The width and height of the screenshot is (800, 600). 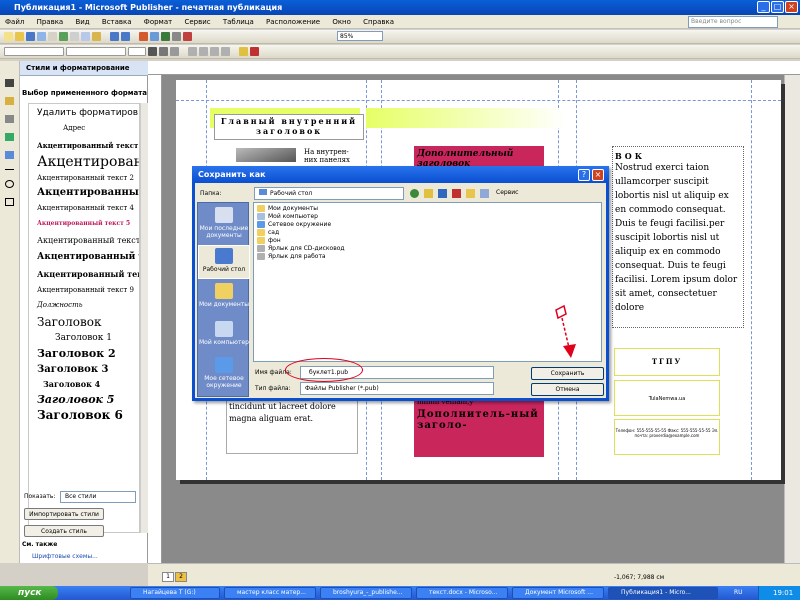 What do you see at coordinates (456, 193) in the screenshot?
I see `delete-icon` at bounding box center [456, 193].